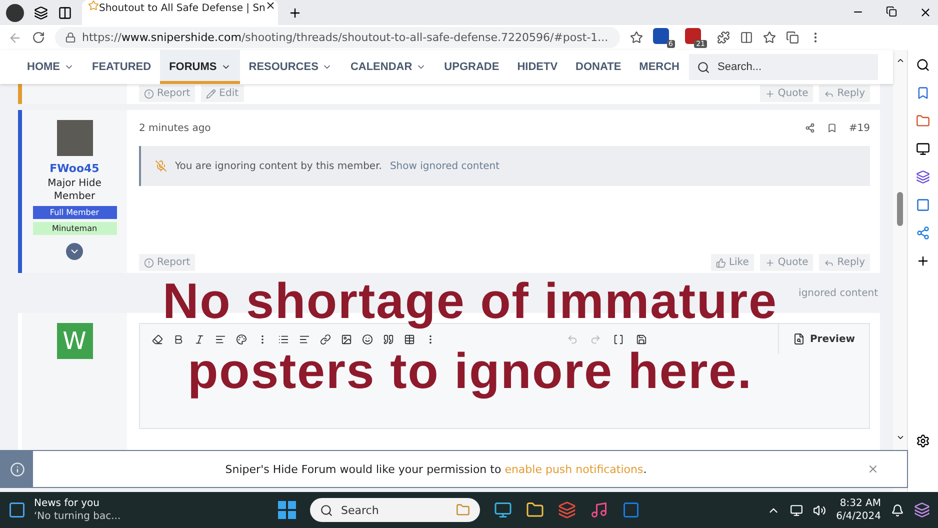 The width and height of the screenshot is (938, 528). Describe the element at coordinates (537, 67) in the screenshot. I see `nav-tab: HIDETV` at that location.